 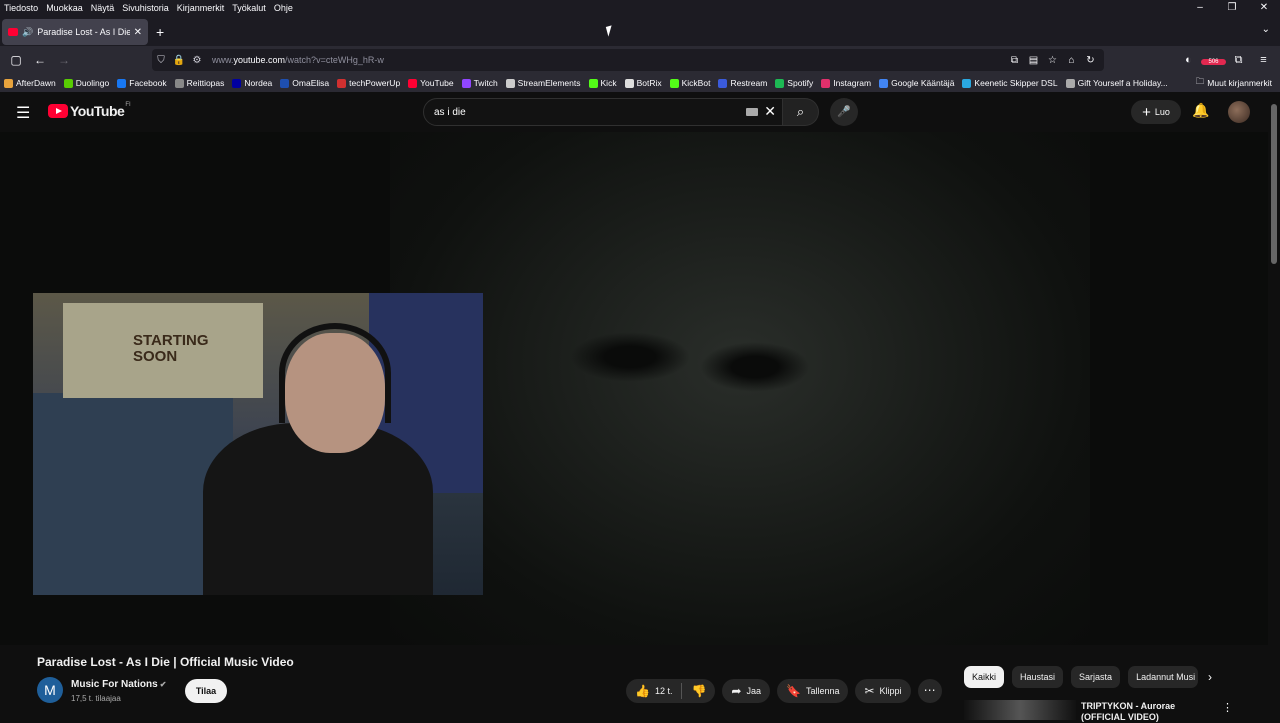 What do you see at coordinates (40, 60) in the screenshot?
I see `back-icon: ←` at bounding box center [40, 60].